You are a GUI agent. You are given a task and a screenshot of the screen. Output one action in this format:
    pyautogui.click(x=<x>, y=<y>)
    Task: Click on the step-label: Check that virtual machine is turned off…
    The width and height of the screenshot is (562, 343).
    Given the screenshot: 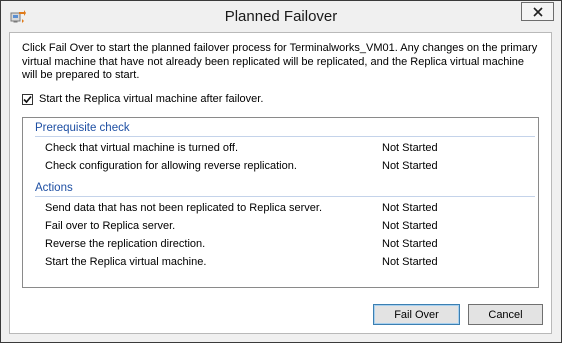 What is the action you would take?
    pyautogui.click(x=142, y=148)
    